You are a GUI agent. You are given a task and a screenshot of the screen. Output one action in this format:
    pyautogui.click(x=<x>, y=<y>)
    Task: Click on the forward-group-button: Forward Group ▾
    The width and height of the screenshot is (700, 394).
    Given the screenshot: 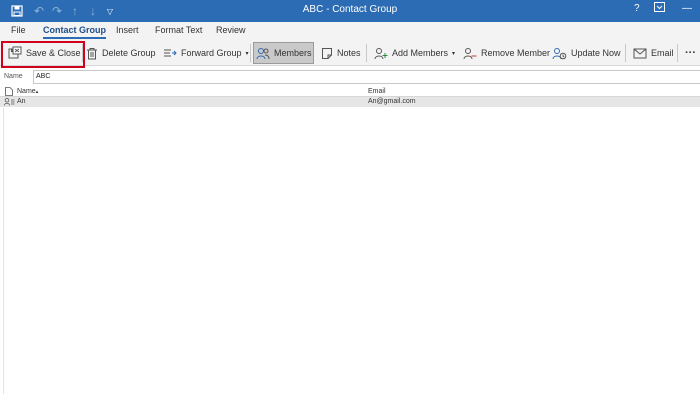 What is the action you would take?
    pyautogui.click(x=206, y=53)
    